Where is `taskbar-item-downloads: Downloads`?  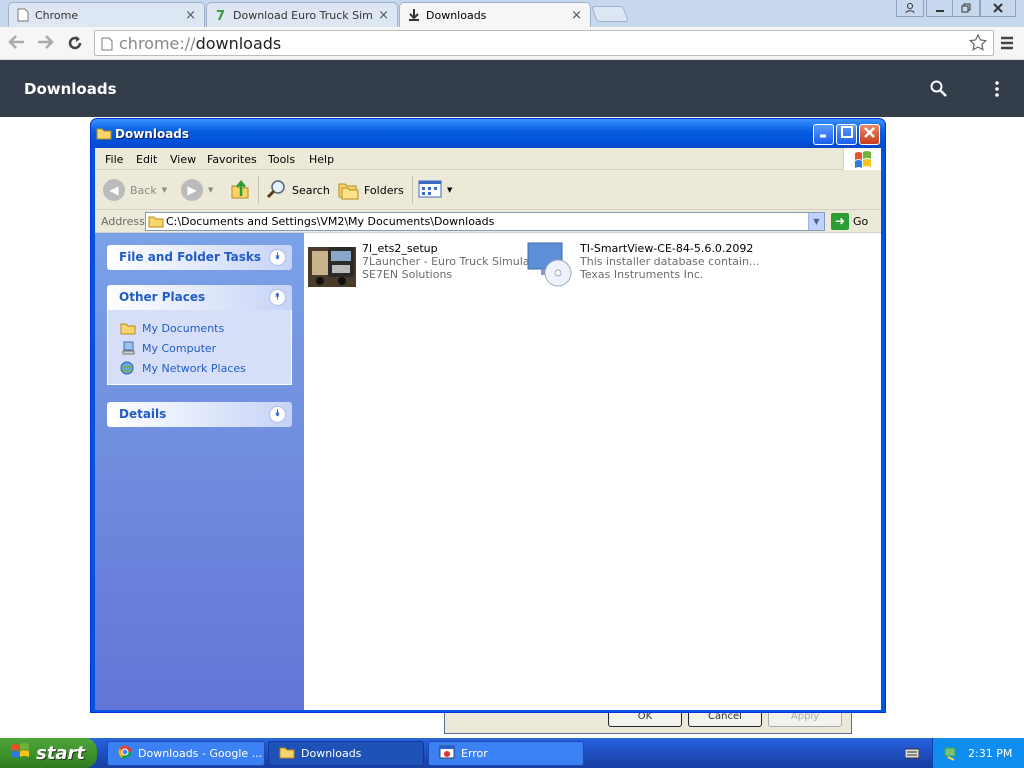 taskbar-item-downloads: Downloads is located at coordinates (346, 753).